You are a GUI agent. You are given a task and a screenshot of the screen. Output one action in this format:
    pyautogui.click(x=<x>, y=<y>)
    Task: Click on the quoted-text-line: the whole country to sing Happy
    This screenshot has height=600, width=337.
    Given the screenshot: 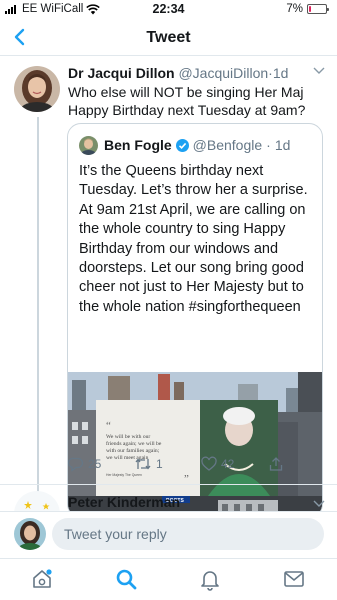 What is the action you would take?
    pyautogui.click(x=182, y=229)
    